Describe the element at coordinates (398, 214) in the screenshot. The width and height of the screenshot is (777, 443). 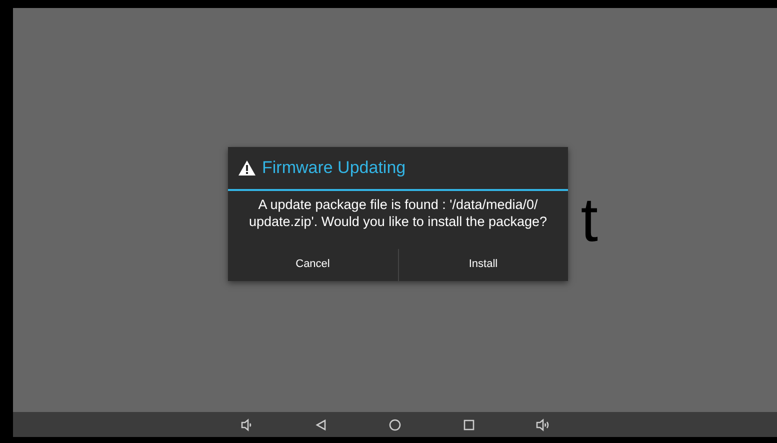
I see `dialog-message: A update package file is found : '/data/media/0/ update.zip'. Would you like to install the package?` at that location.